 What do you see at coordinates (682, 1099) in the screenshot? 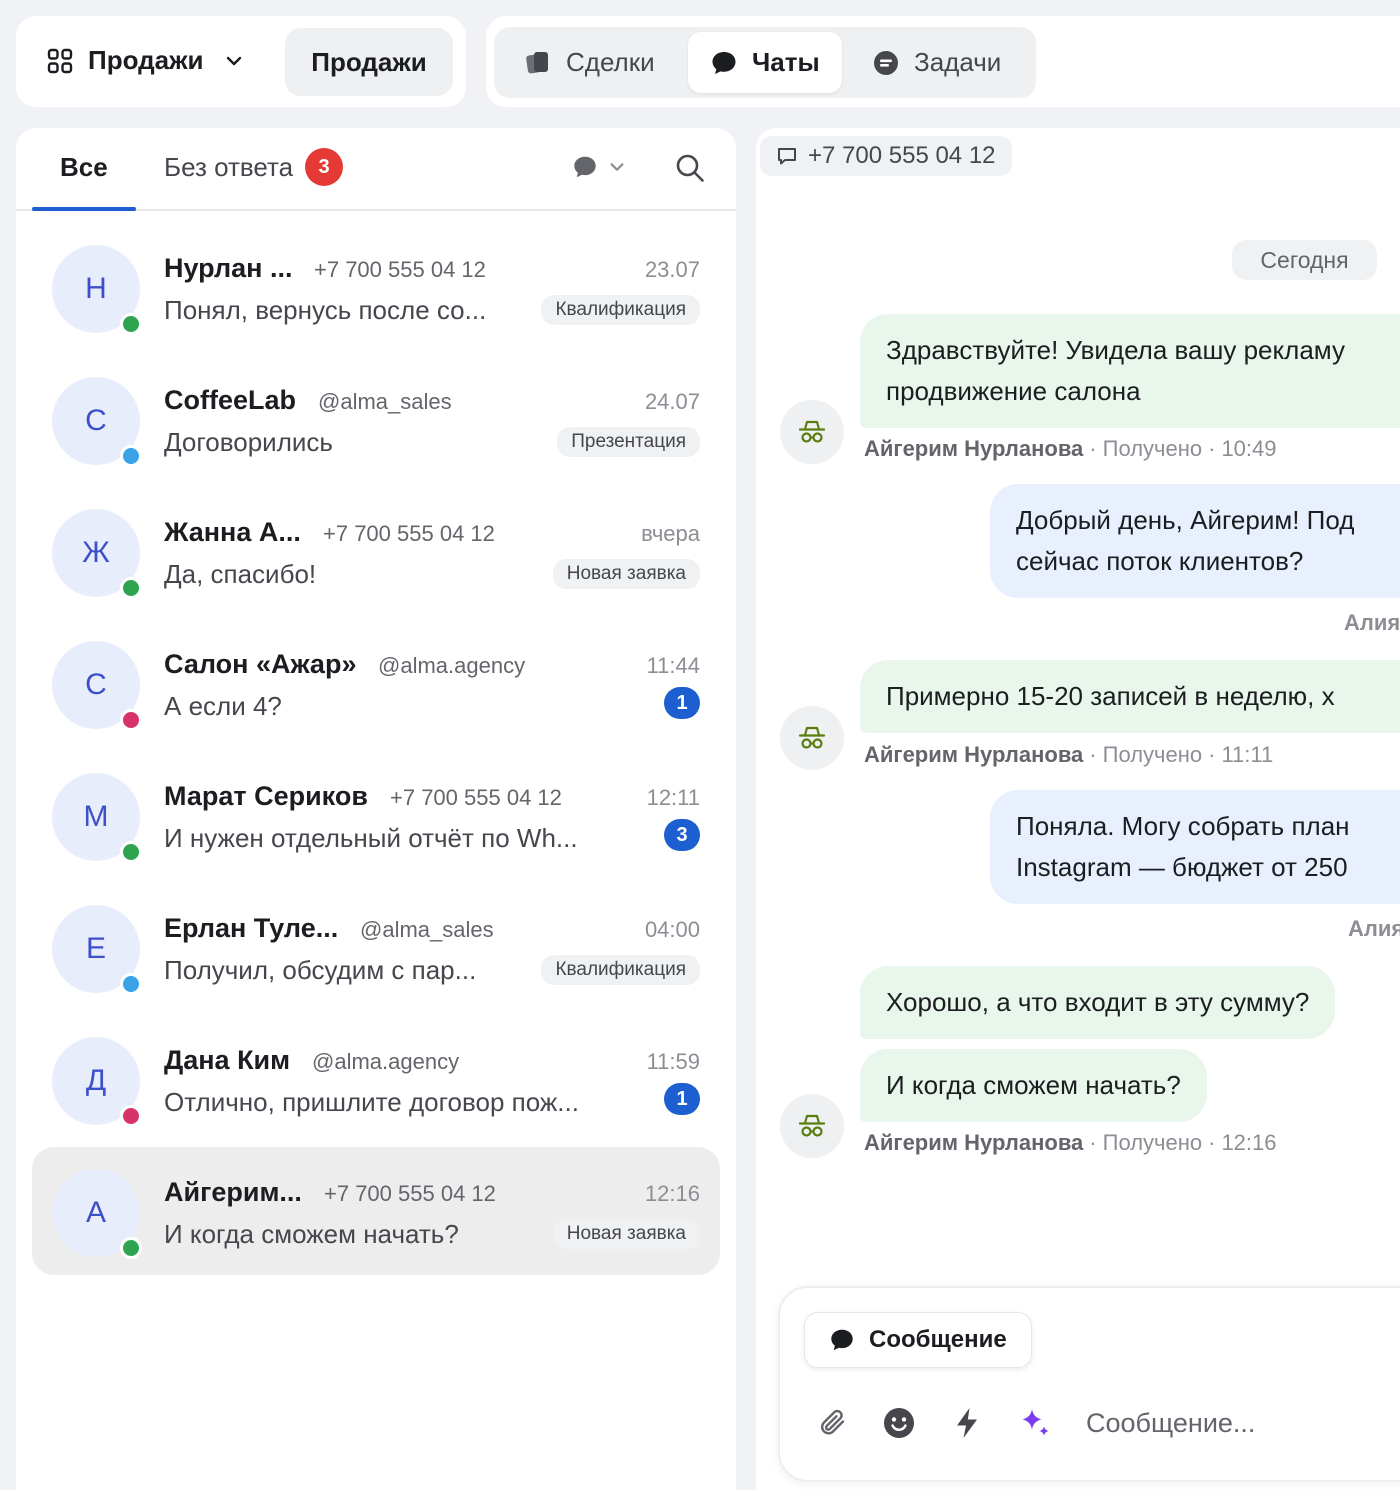
I see `unread-count-badge: 1` at bounding box center [682, 1099].